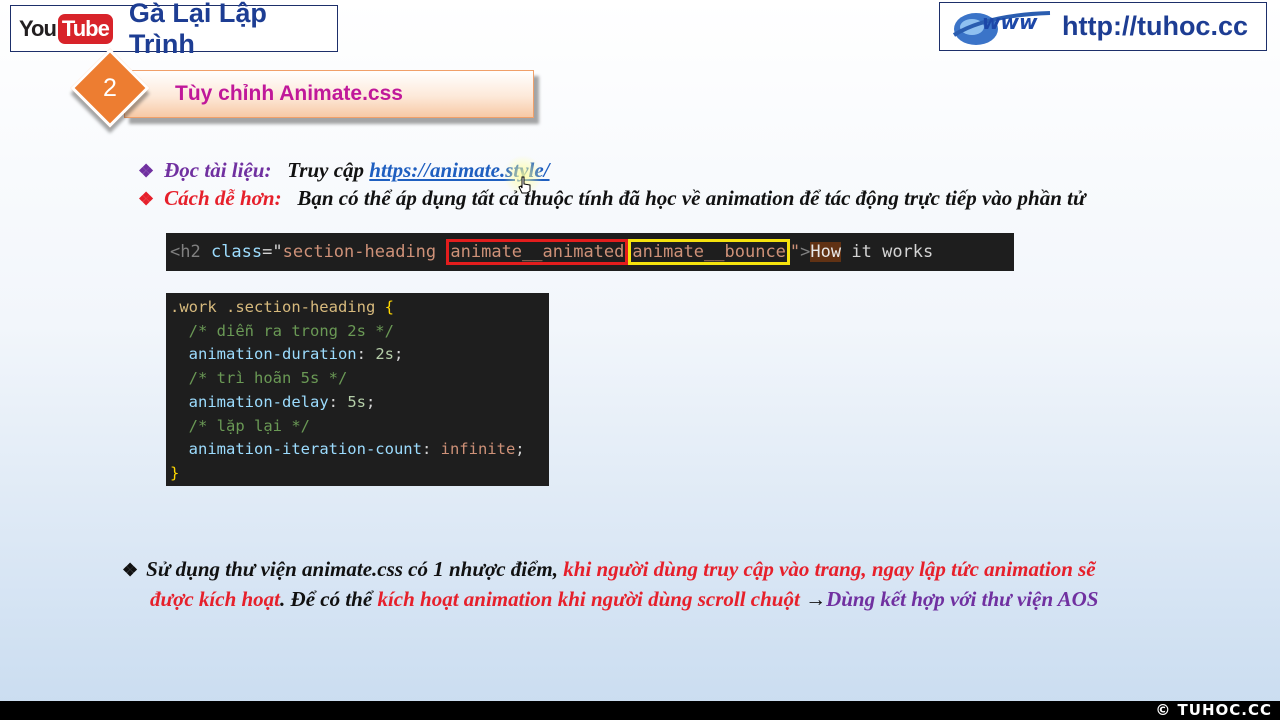 Image resolution: width=1280 pixels, height=720 pixels. What do you see at coordinates (525, 187) in the screenshot?
I see `hand-cursor-icon` at bounding box center [525, 187].